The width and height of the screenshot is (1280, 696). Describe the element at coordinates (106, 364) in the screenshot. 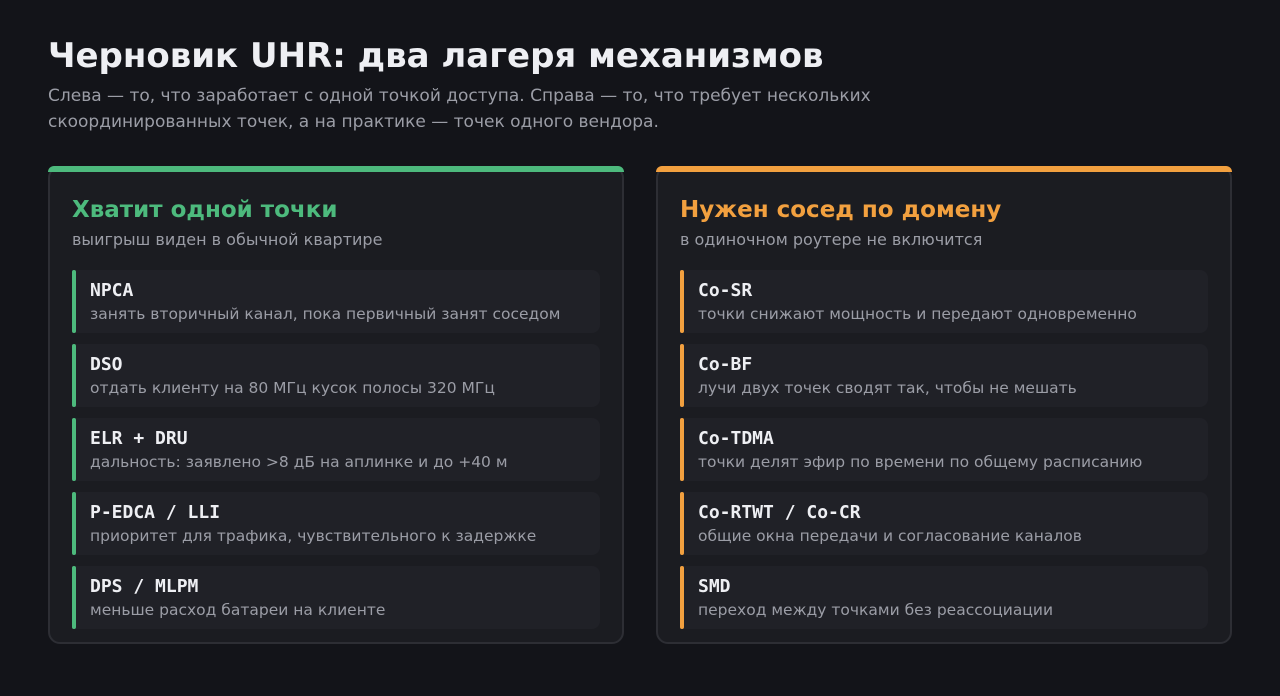

I see `mechanism-name: DSO` at that location.